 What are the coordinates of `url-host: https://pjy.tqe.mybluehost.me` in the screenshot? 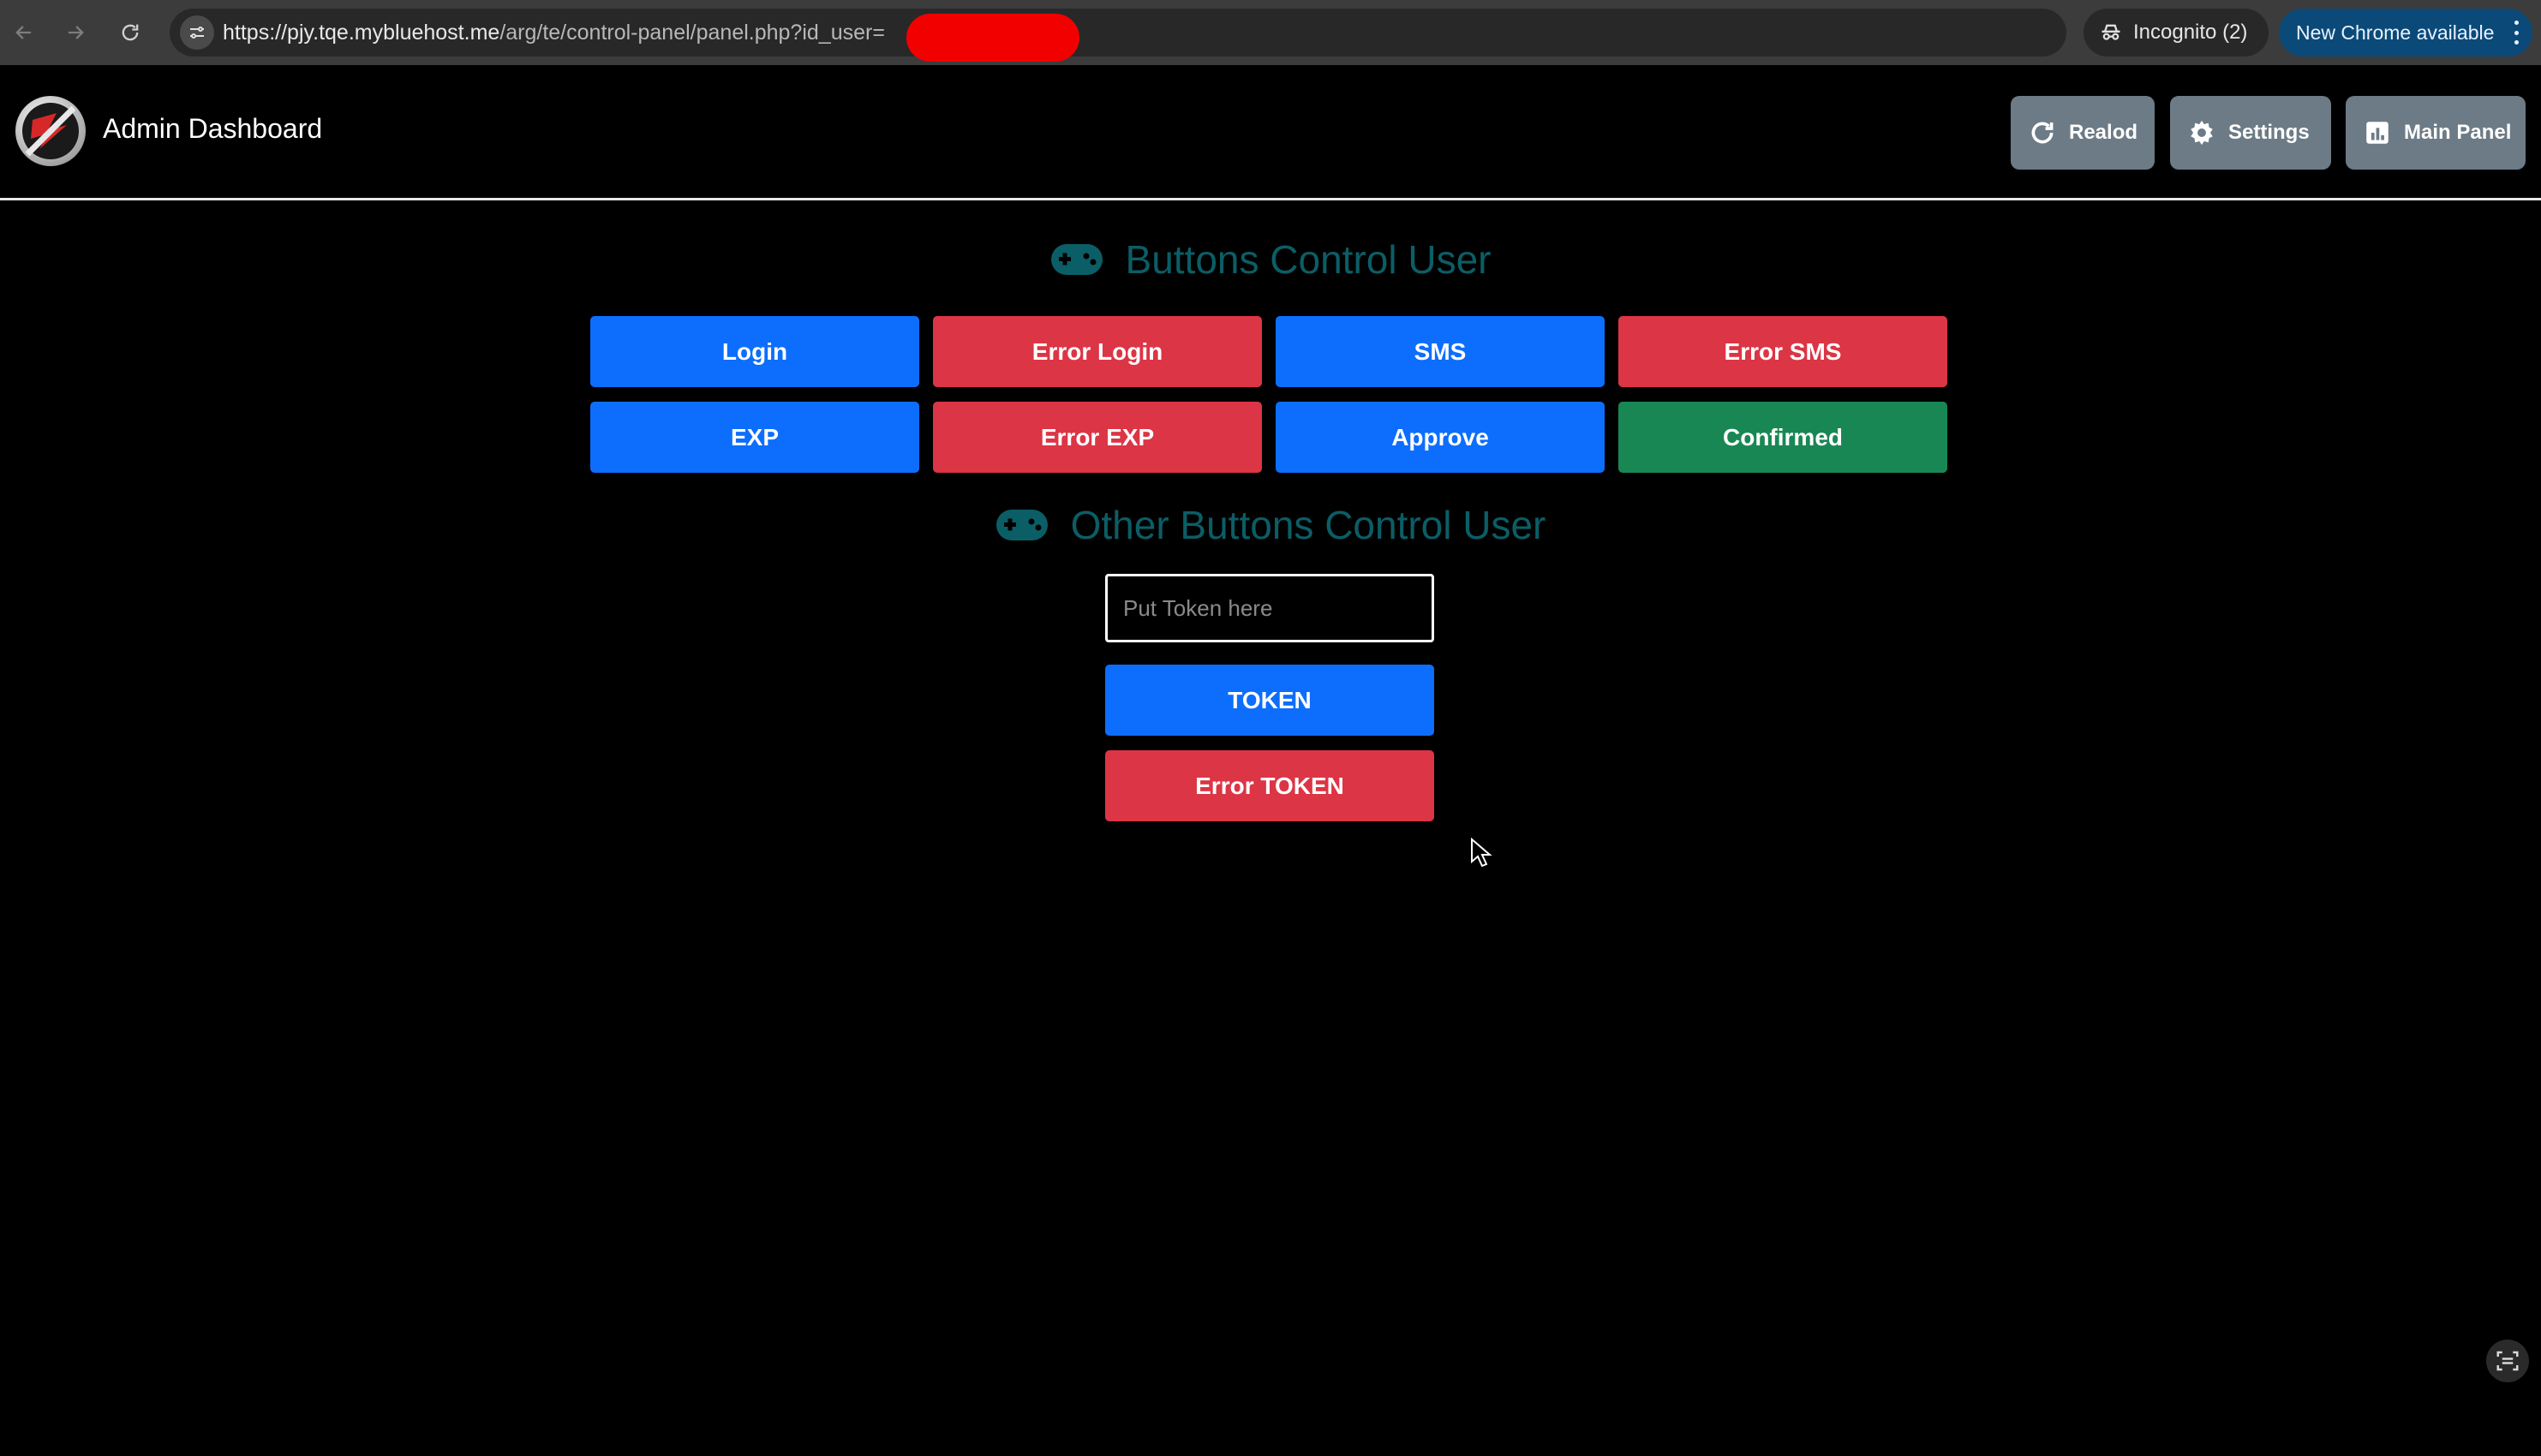 It's located at (361, 33).